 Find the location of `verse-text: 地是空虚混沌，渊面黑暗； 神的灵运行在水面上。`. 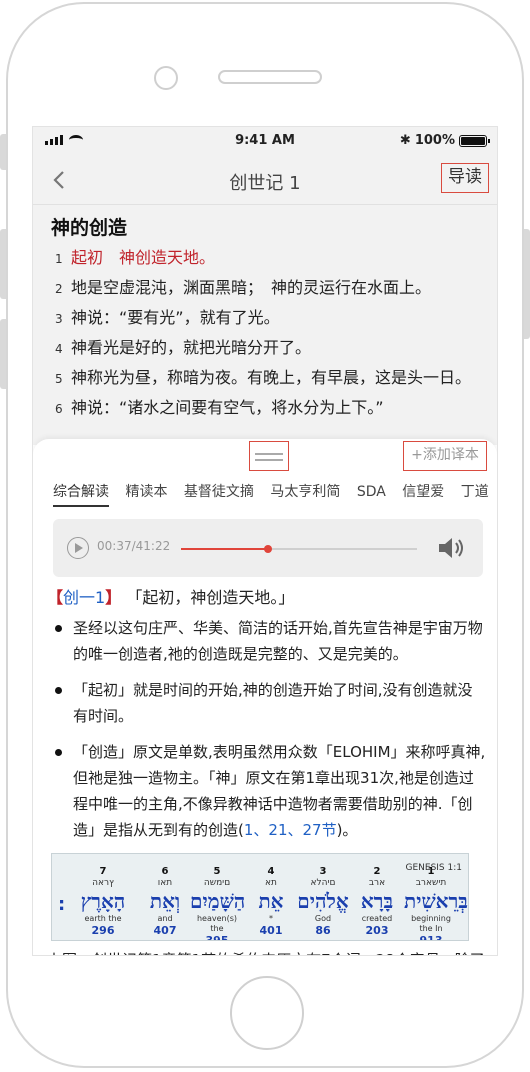

verse-text: 地是空虚混沌，渊面黑暗； 神的灵运行在水面上。 is located at coordinates (251, 287).